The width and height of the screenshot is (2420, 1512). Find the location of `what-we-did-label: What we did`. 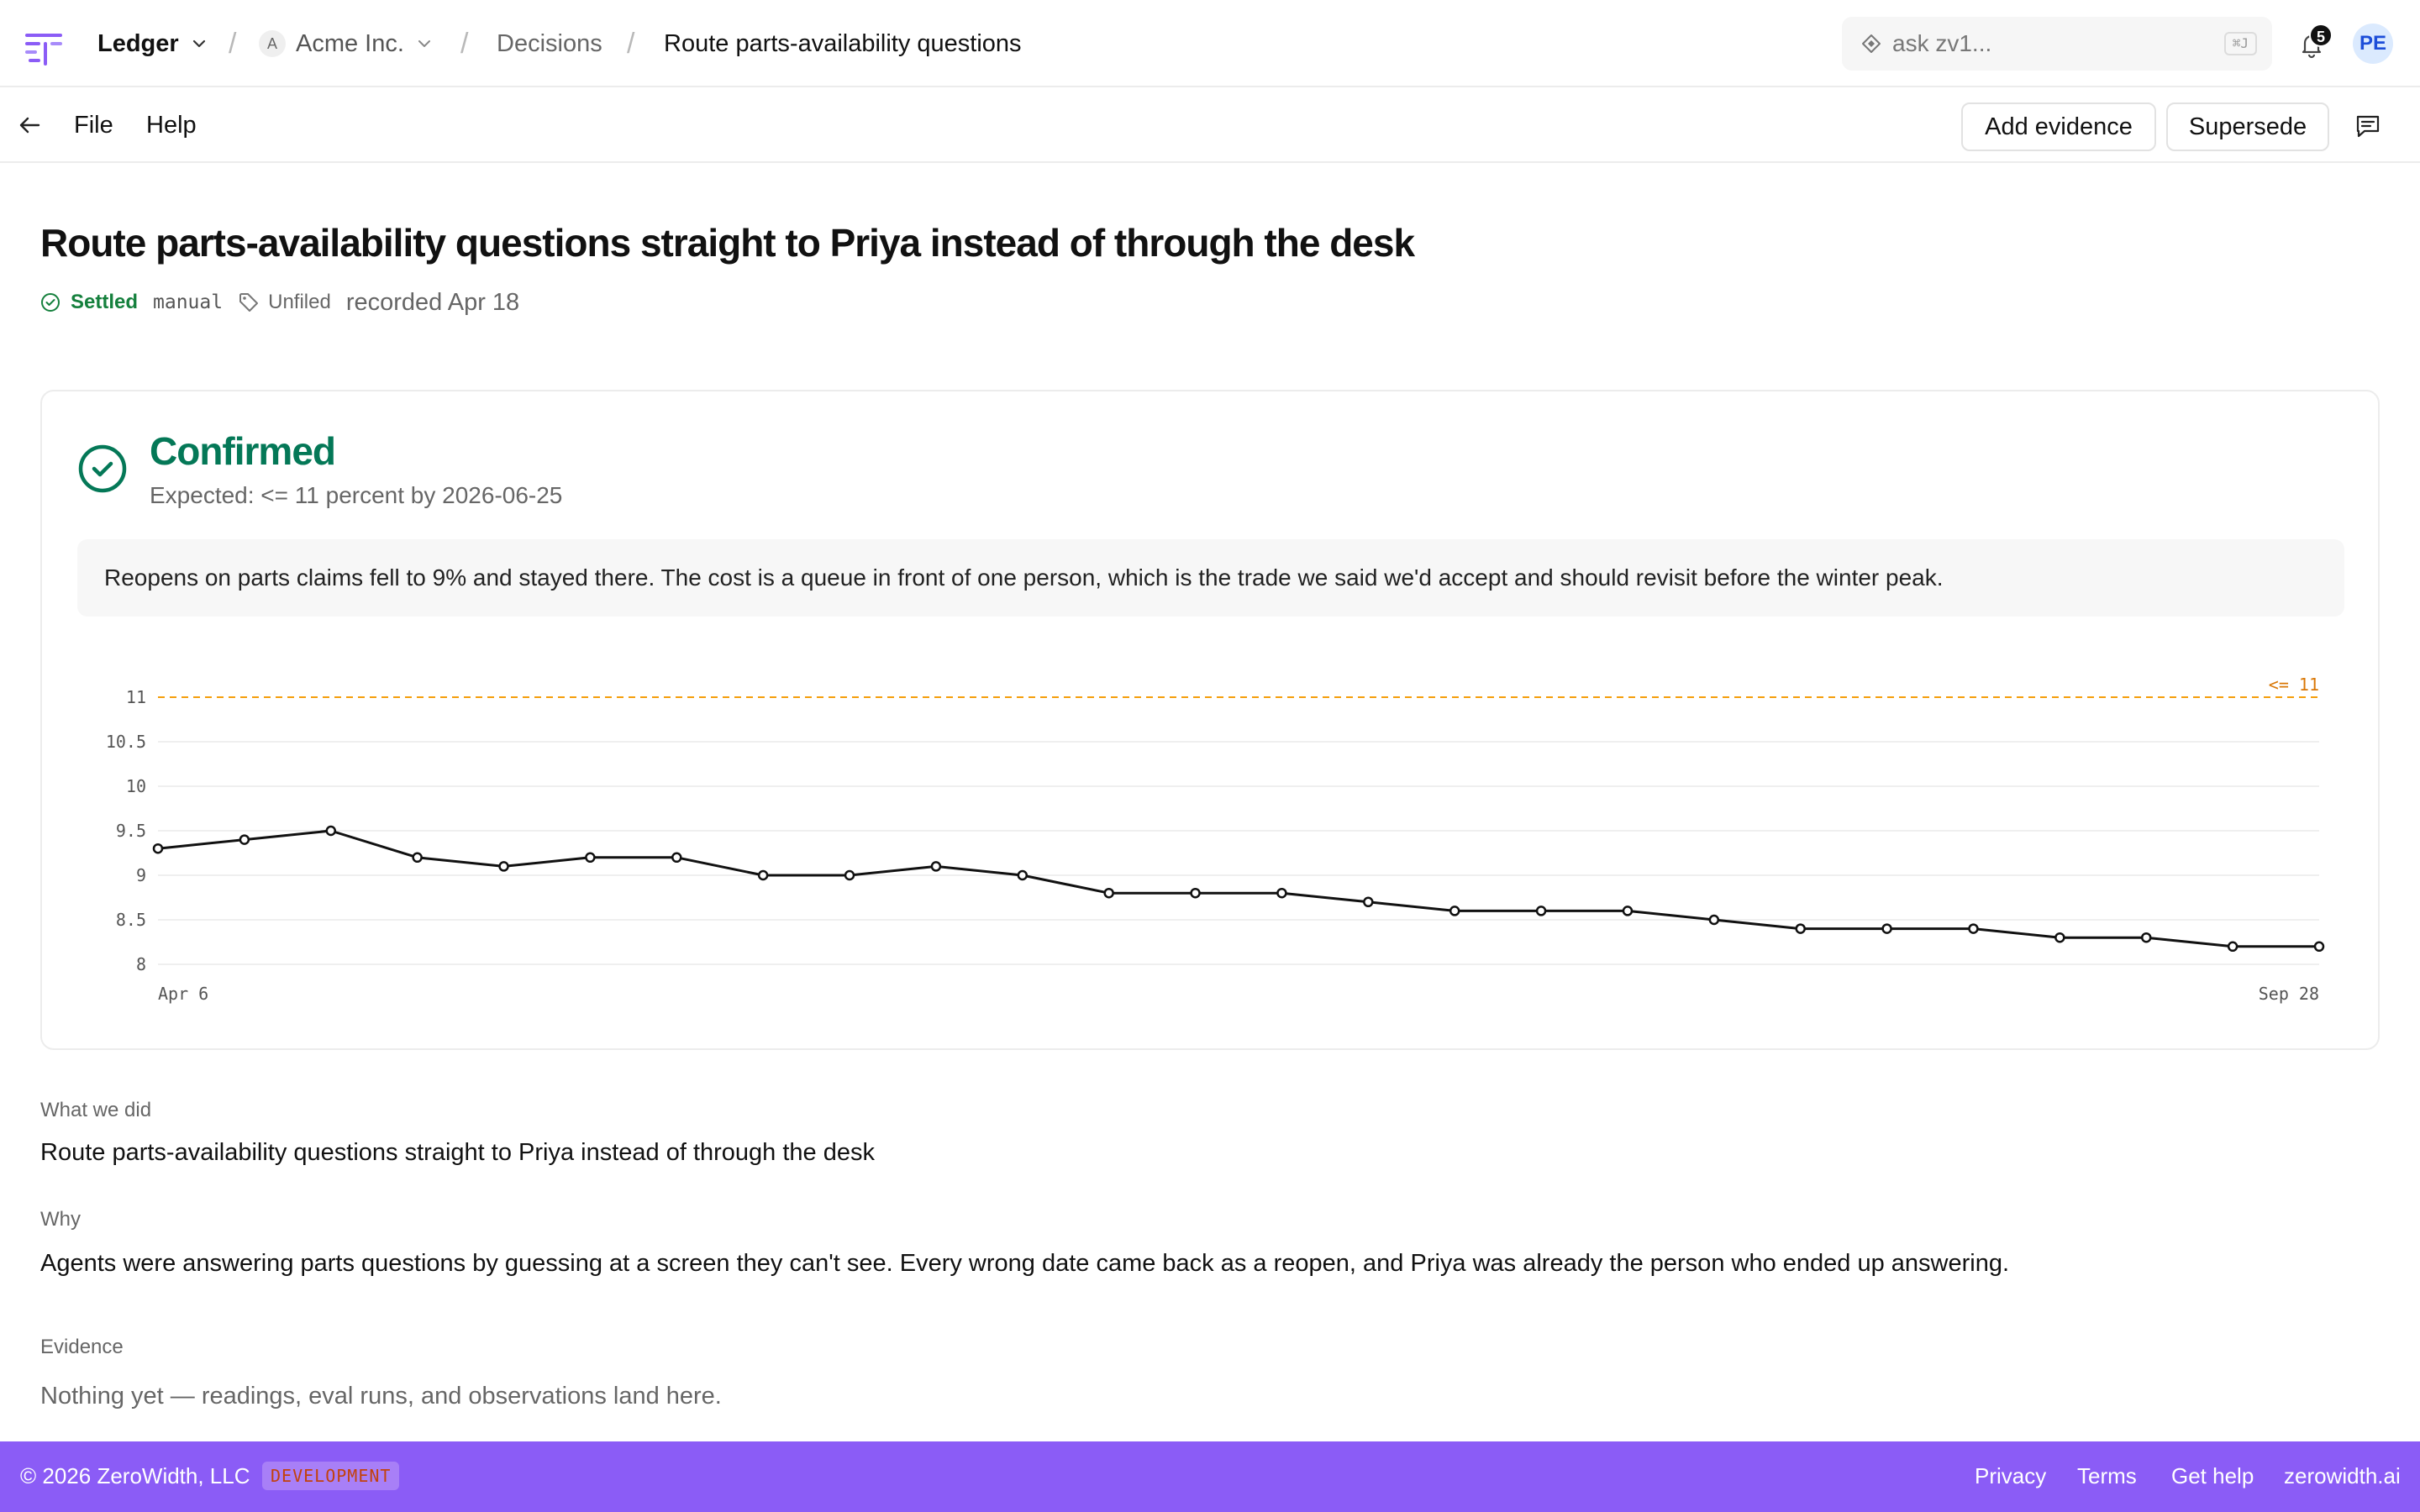

what-we-did-label: What we did is located at coordinates (96, 1110).